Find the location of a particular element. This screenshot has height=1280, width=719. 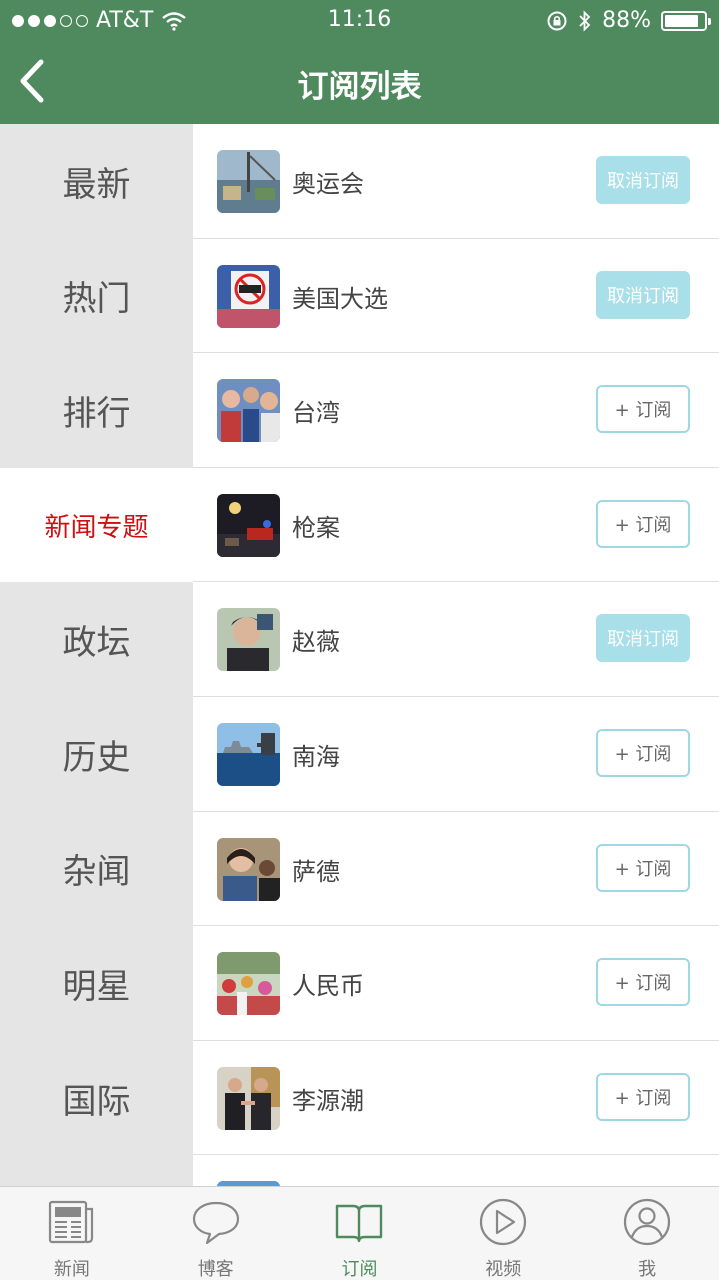

tab-me: 我 is located at coordinates (647, 1233).